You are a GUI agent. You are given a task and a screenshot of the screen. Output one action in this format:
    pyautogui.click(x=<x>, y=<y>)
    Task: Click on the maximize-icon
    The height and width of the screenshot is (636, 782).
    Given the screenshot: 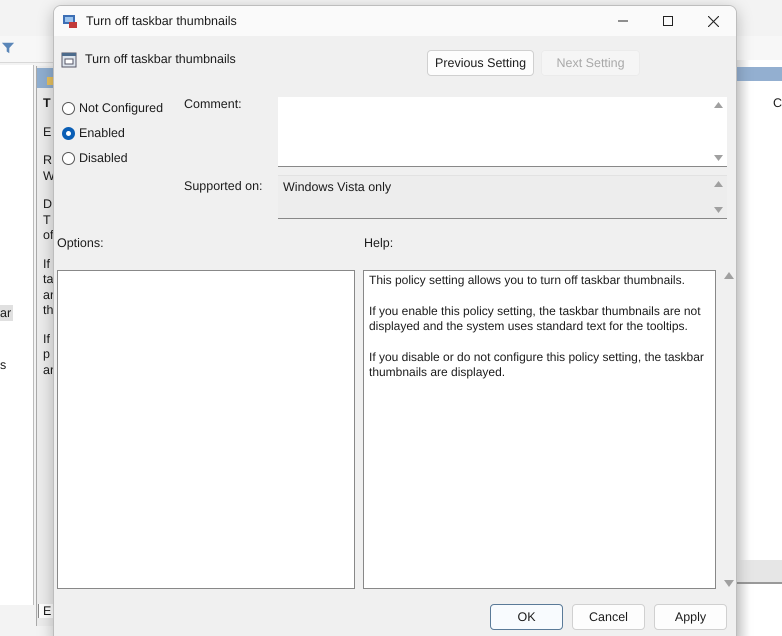 What is the action you would take?
    pyautogui.click(x=668, y=21)
    